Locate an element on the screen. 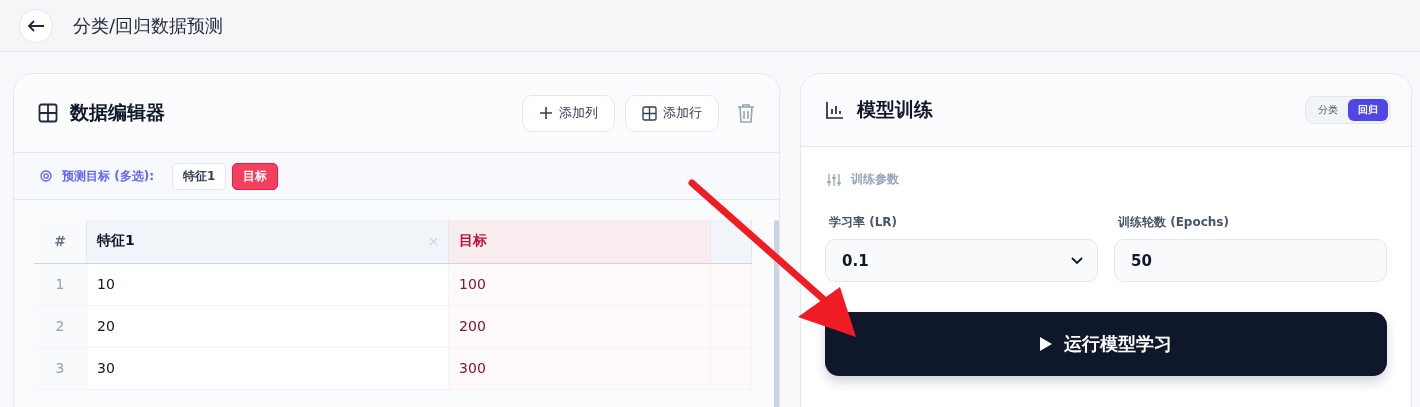  table-cell: 300 is located at coordinates (579, 368).